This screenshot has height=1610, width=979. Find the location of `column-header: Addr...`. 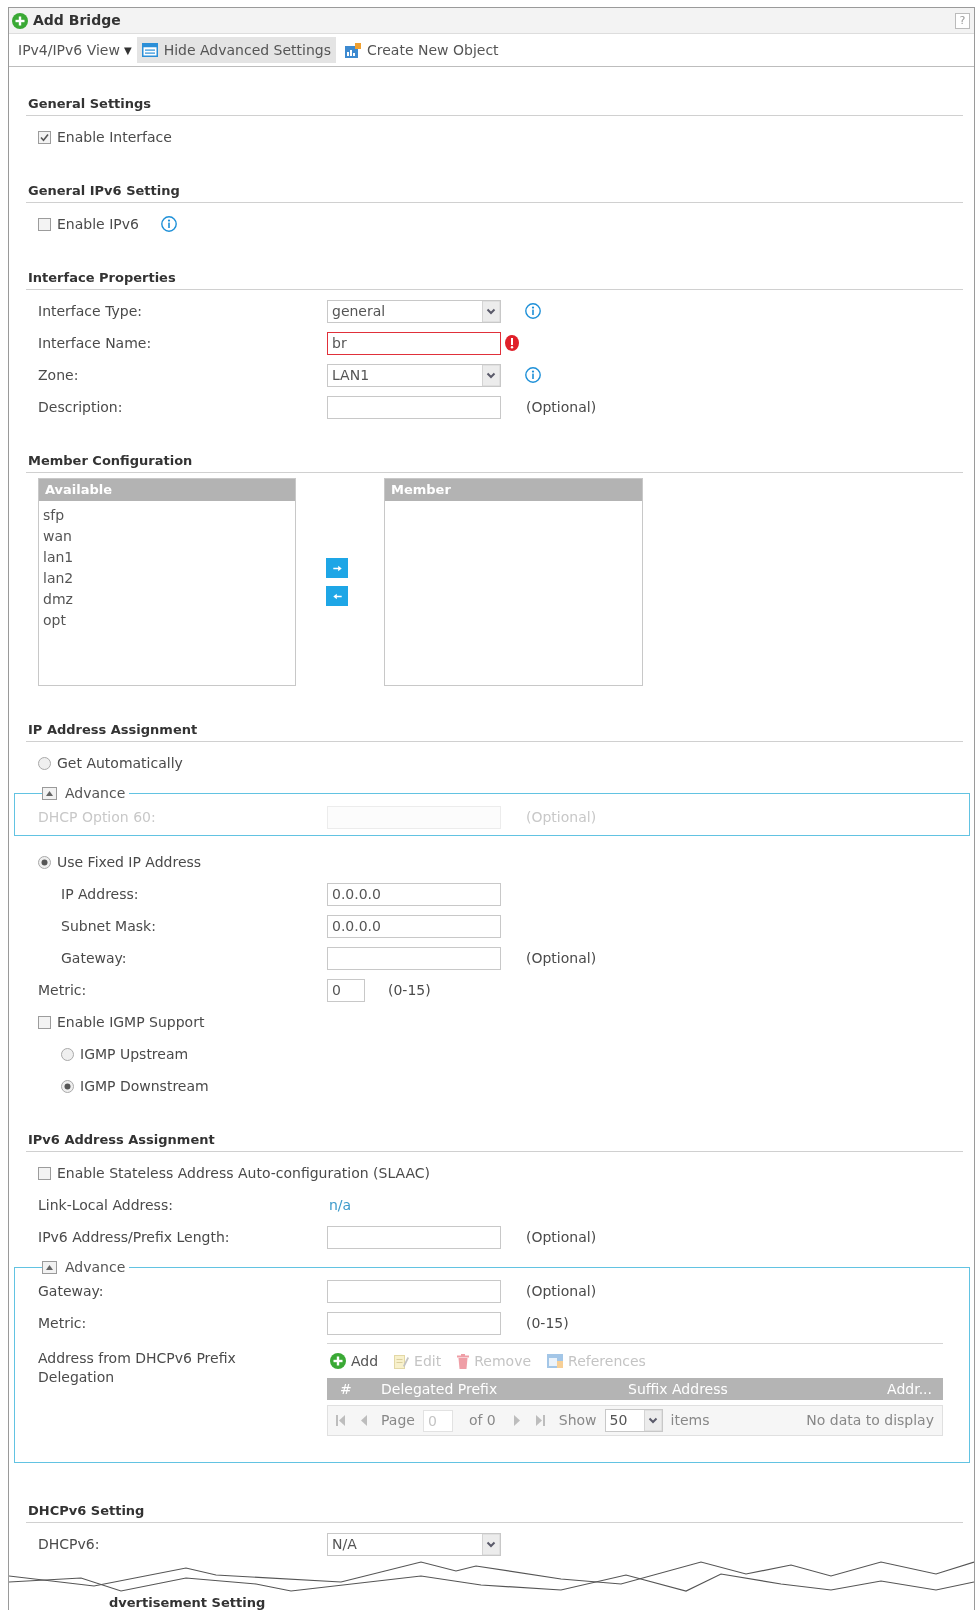

column-header: Addr... is located at coordinates (909, 1388).